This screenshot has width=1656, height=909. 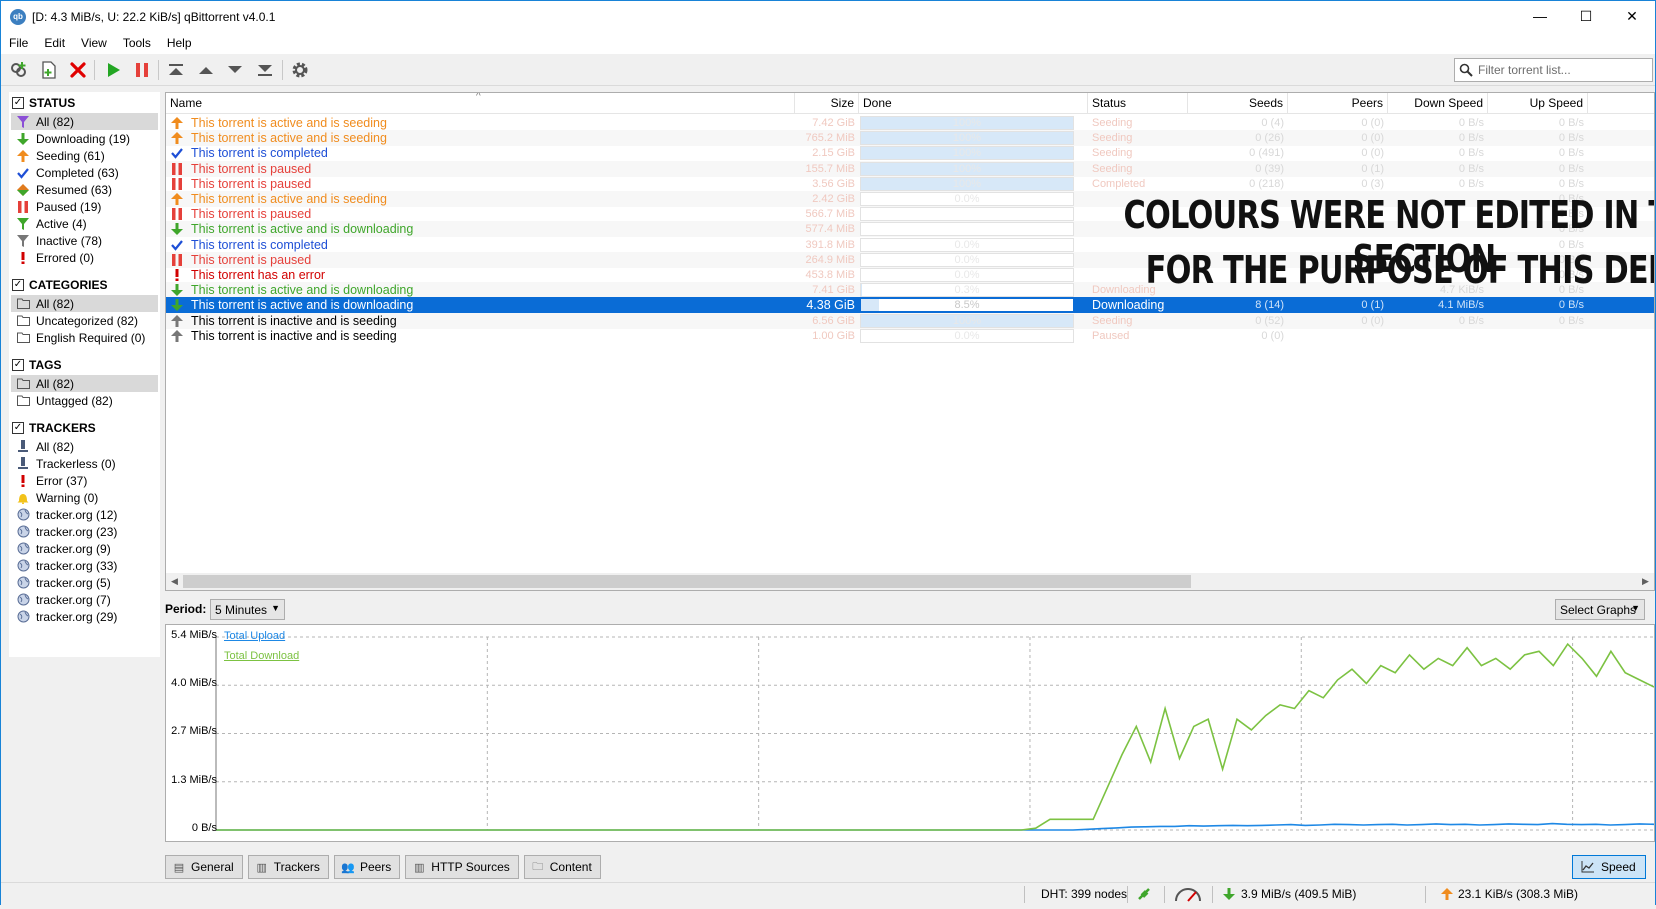 What do you see at coordinates (94, 43) in the screenshot?
I see `menu-view: View` at bounding box center [94, 43].